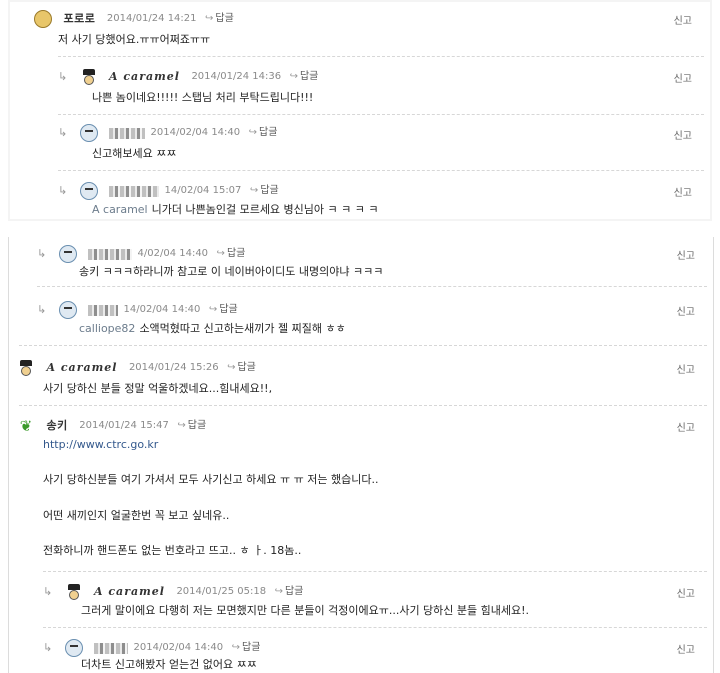 The image size is (720, 673). Describe the element at coordinates (134, 153) in the screenshot. I see `comment-text: 신고해보세요 ㅉㅉ` at that location.